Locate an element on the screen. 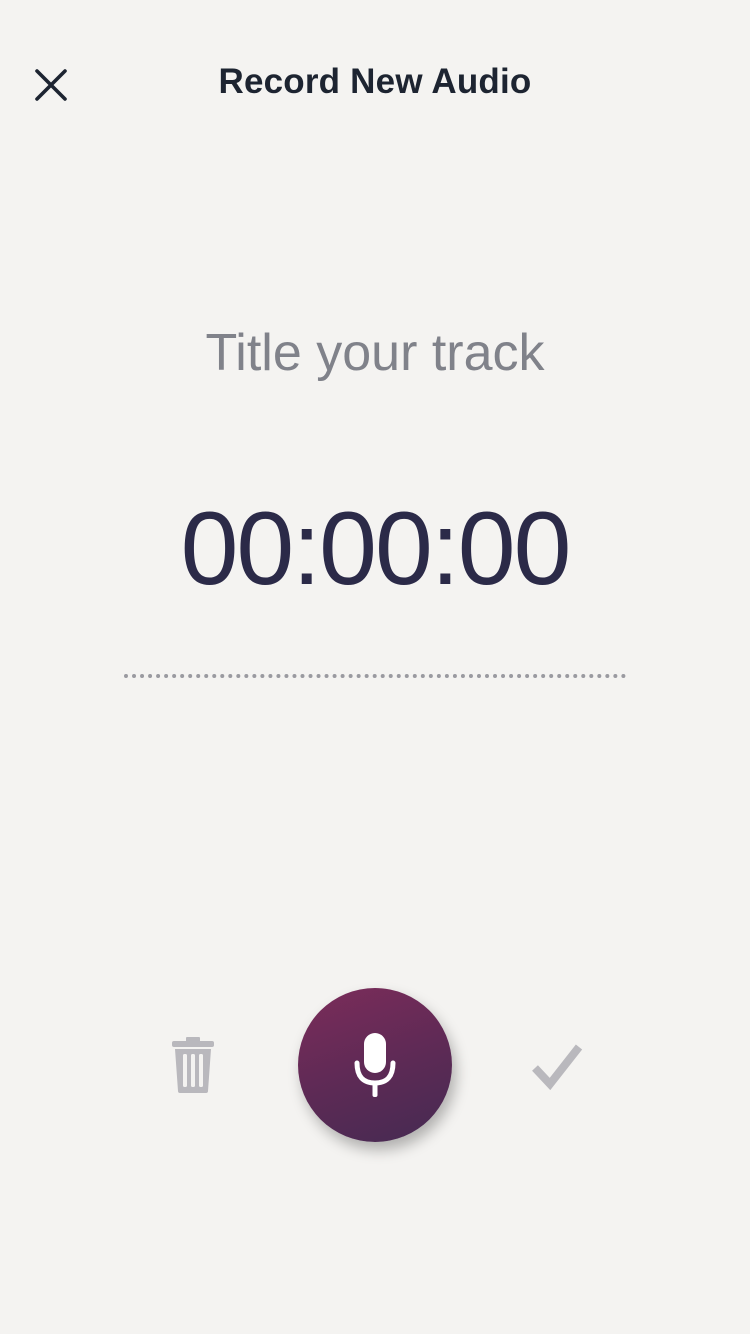 The height and width of the screenshot is (1334, 750). header-bar: Record New Audio is located at coordinates (375, 85).